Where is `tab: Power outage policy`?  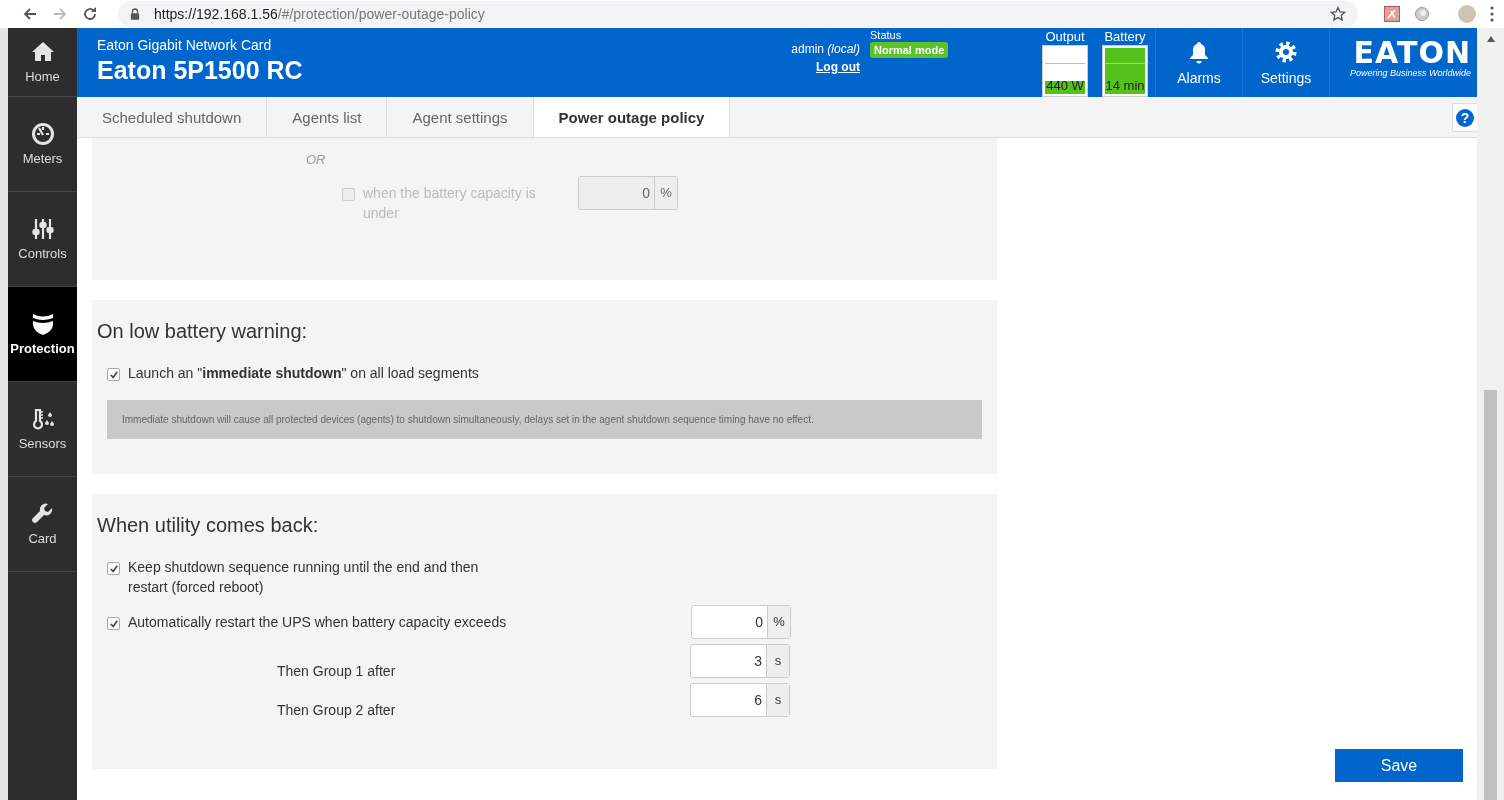 tab: Power outage policy is located at coordinates (632, 117).